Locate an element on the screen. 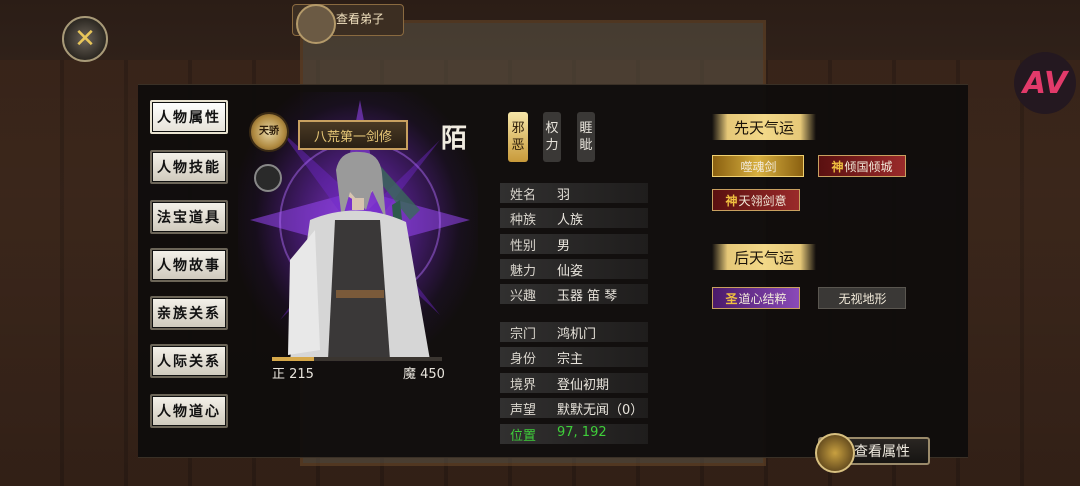 This screenshot has height=486, width=1080. info-value: 玉器 笛 琴 is located at coordinates (587, 296).